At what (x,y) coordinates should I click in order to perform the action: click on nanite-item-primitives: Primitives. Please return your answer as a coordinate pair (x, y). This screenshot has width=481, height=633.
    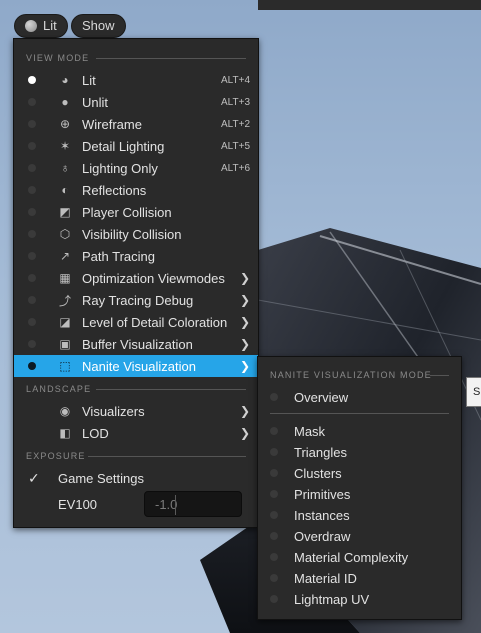
    Looking at the image, I should click on (359, 494).